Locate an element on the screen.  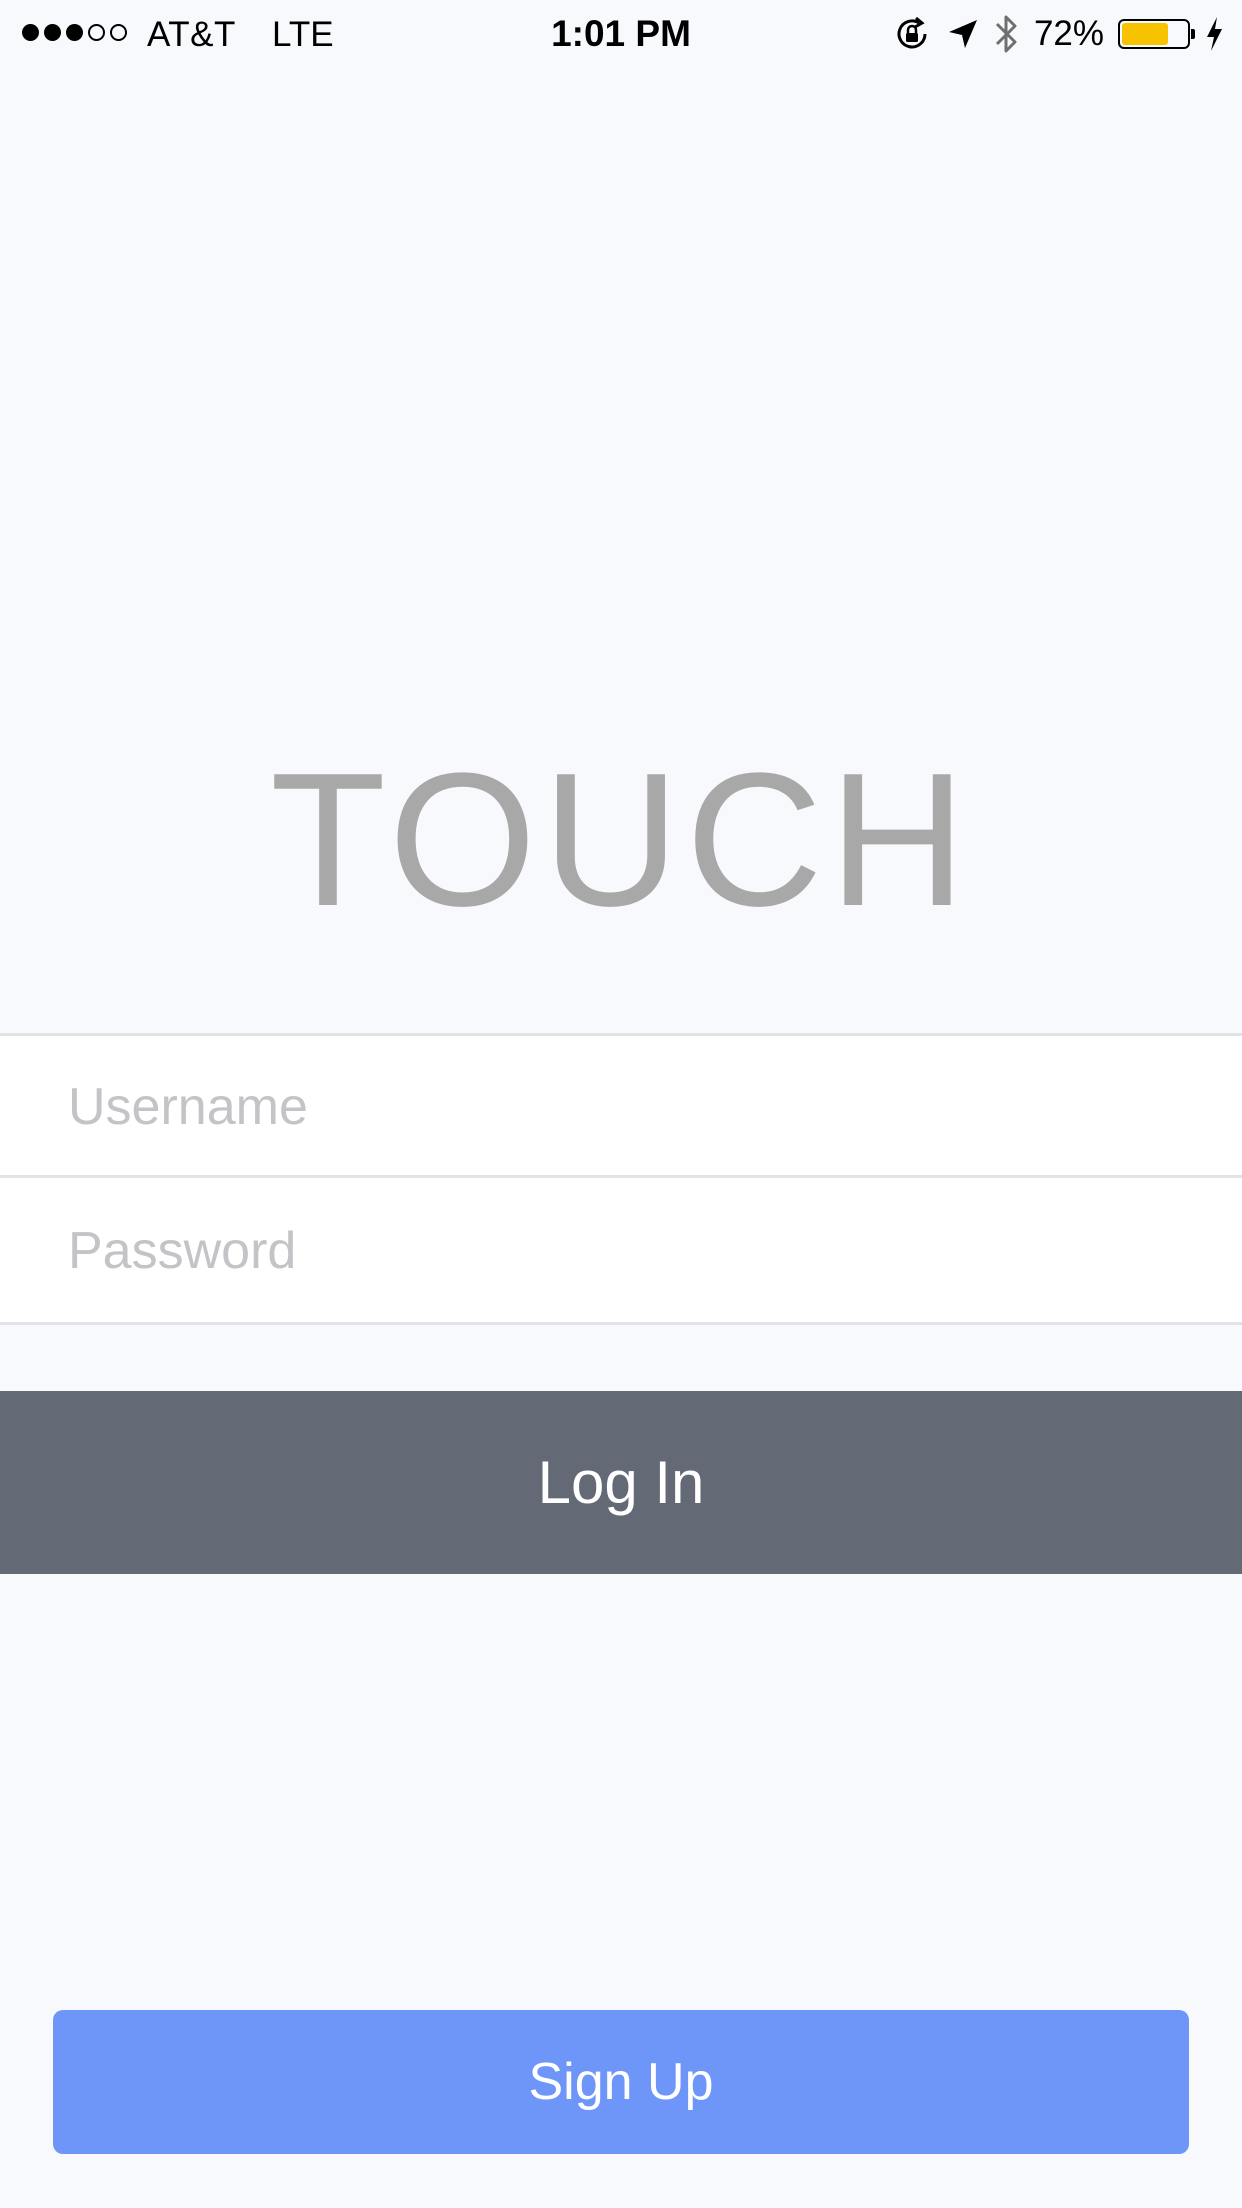
charging-bolt-icon is located at coordinates (1214, 34).